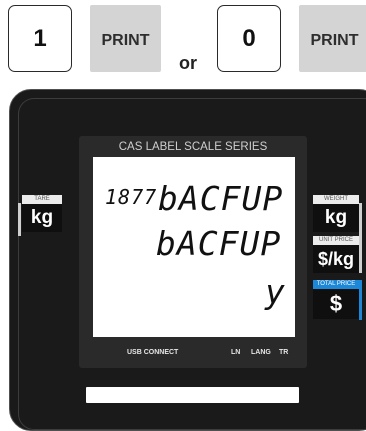  I want to click on weight-unit: kg, so click(336, 218).